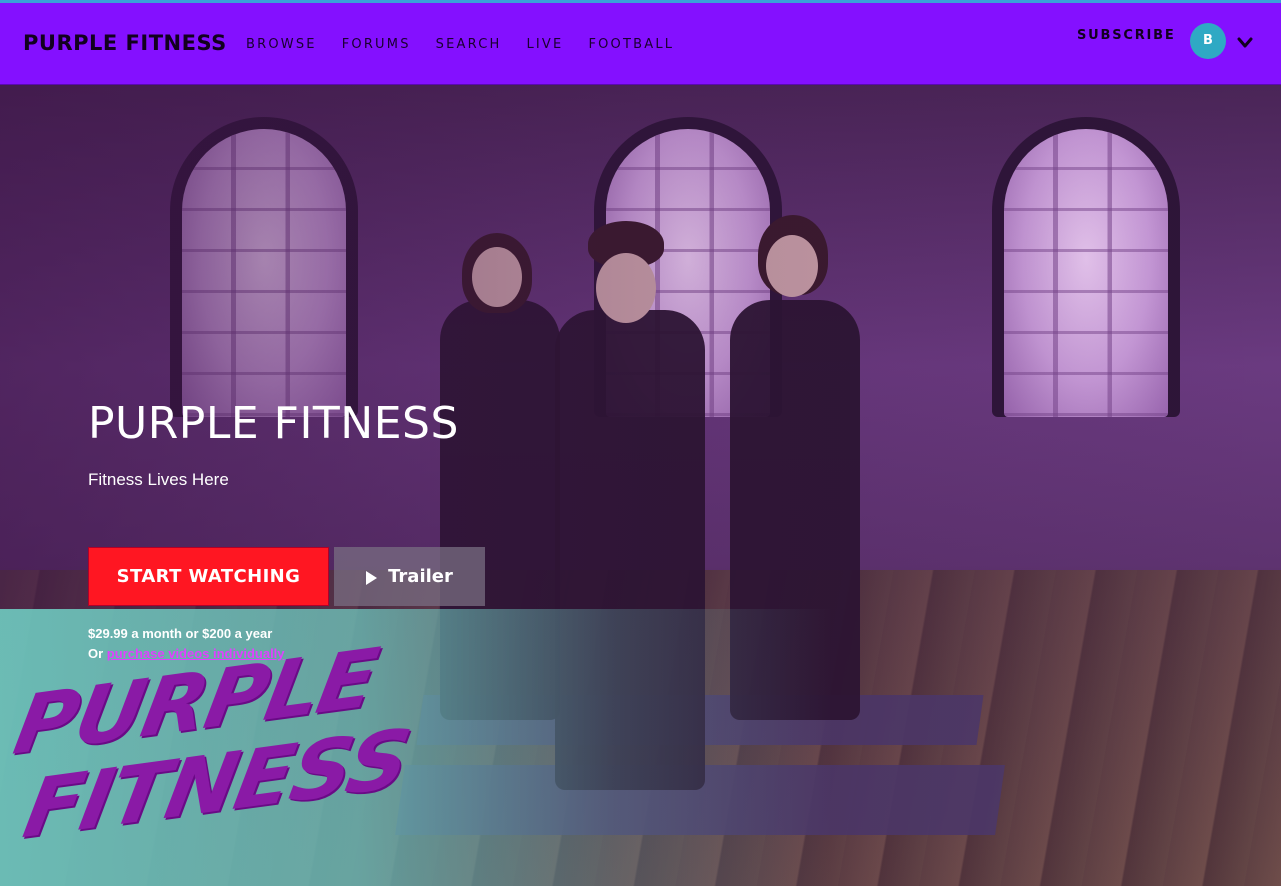 Image resolution: width=1281 pixels, height=886 pixels. Describe the element at coordinates (376, 44) in the screenshot. I see `nav-forums: FORUMS` at that location.